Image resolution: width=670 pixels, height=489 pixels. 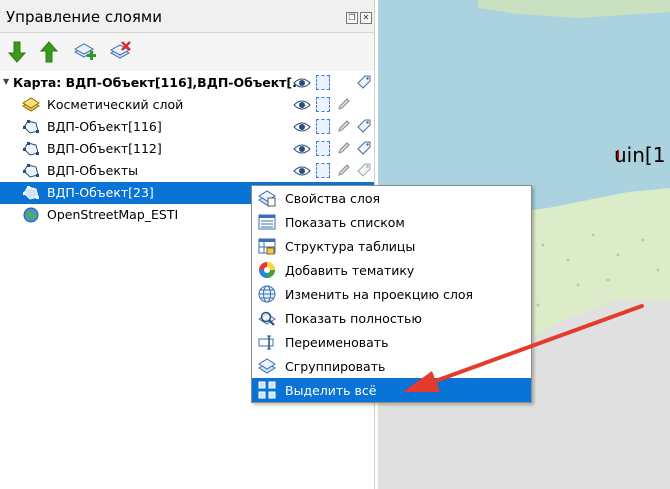 What do you see at coordinates (187, 105) in the screenshot?
I see `layer-row: Косметический слой` at bounding box center [187, 105].